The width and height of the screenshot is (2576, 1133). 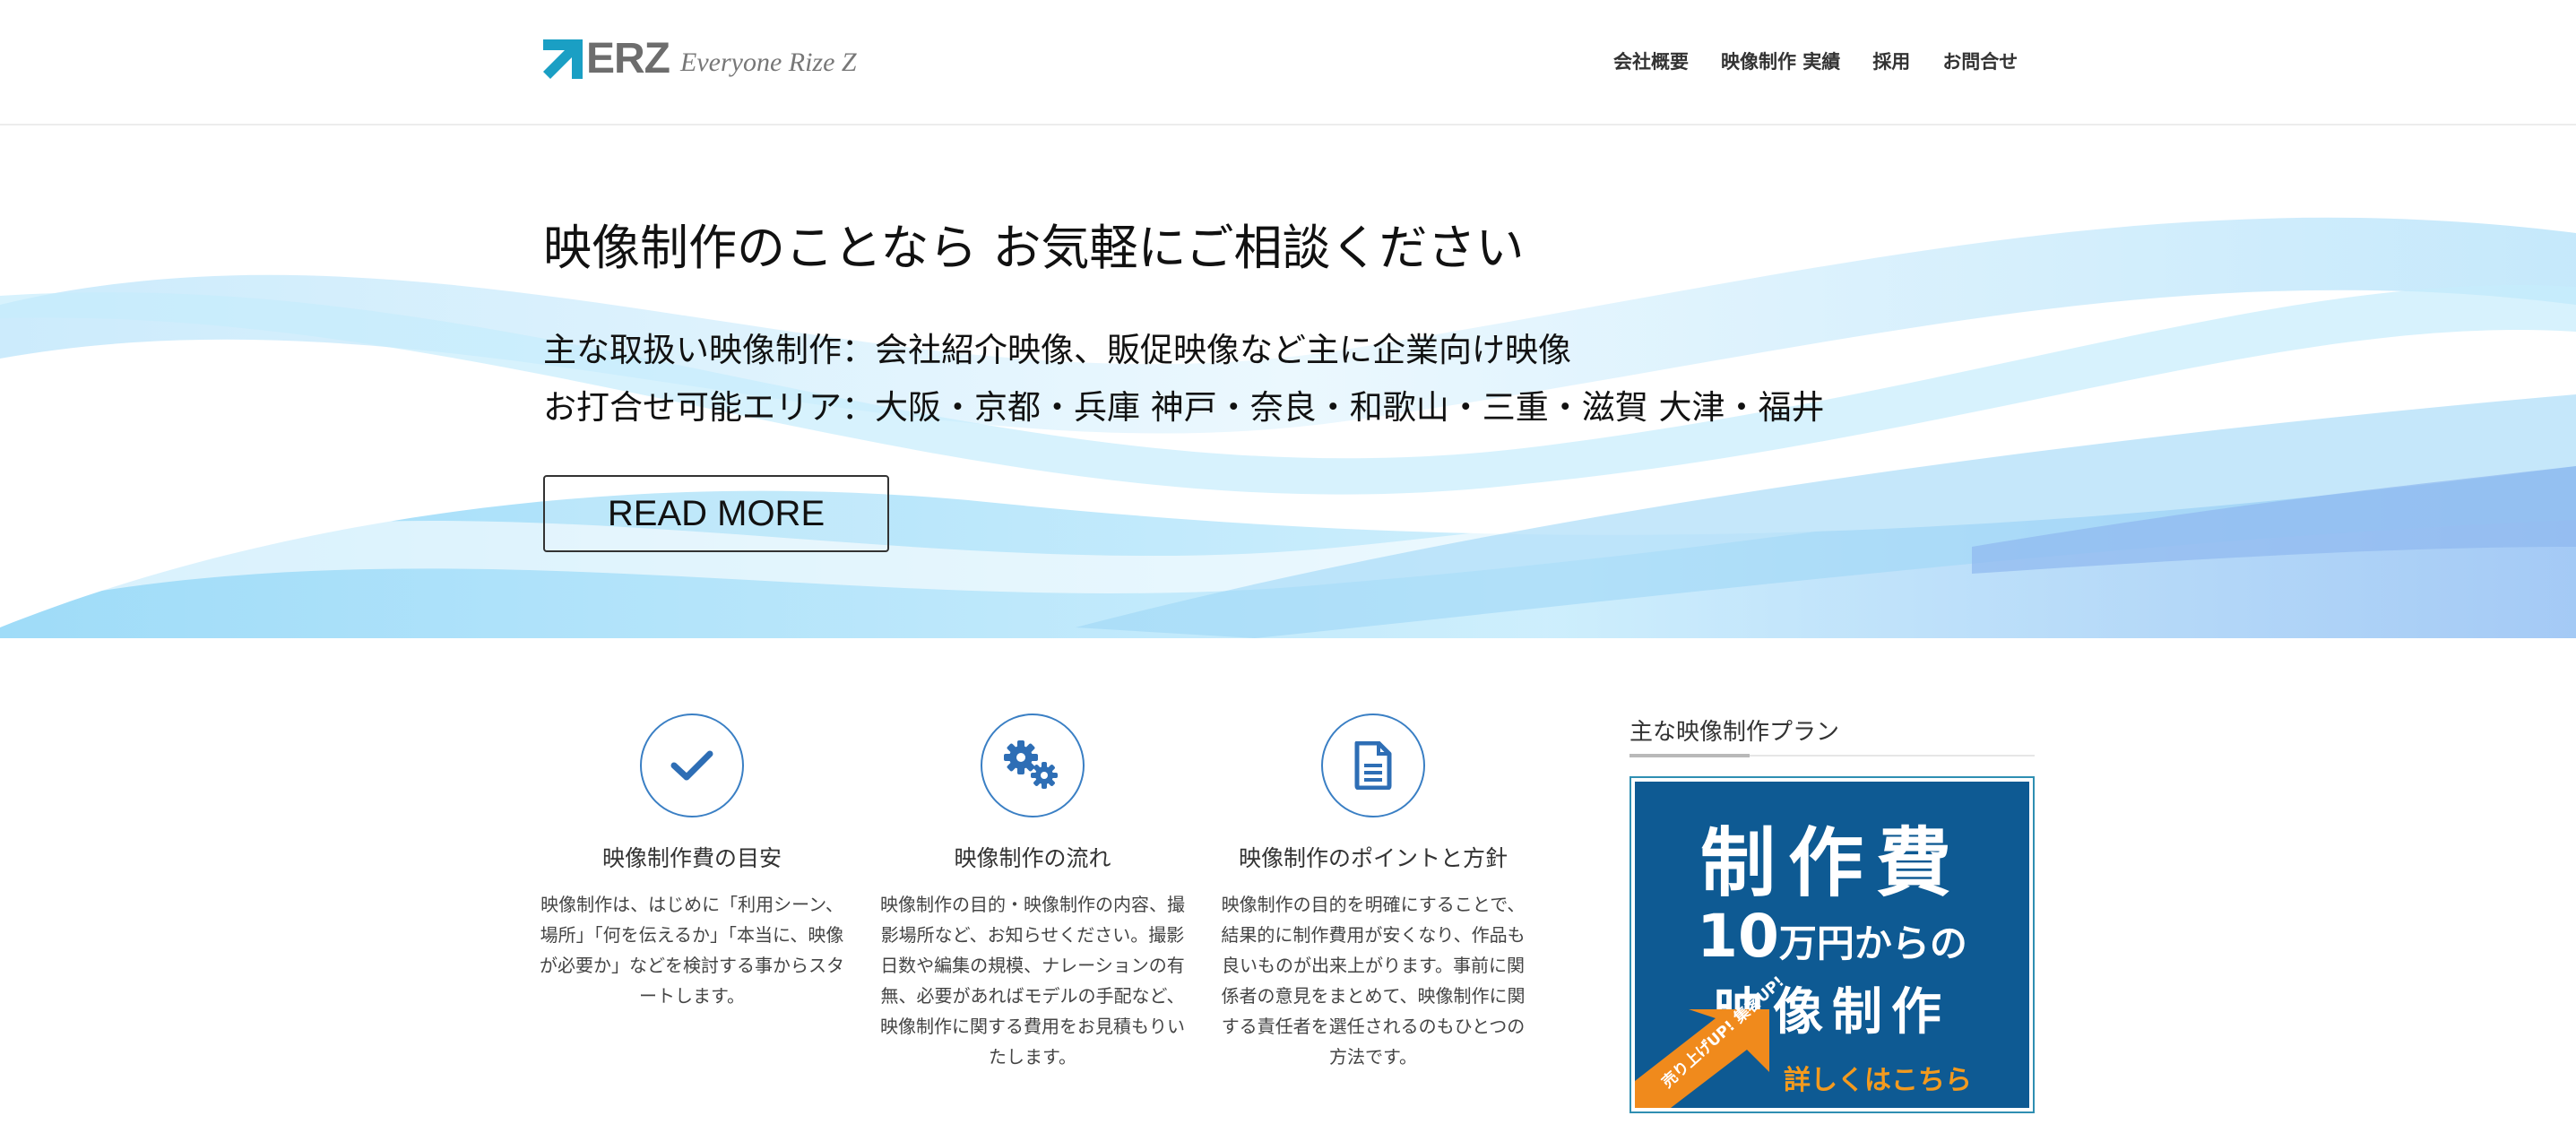 I want to click on logo-arrow-icon, so click(x=563, y=59).